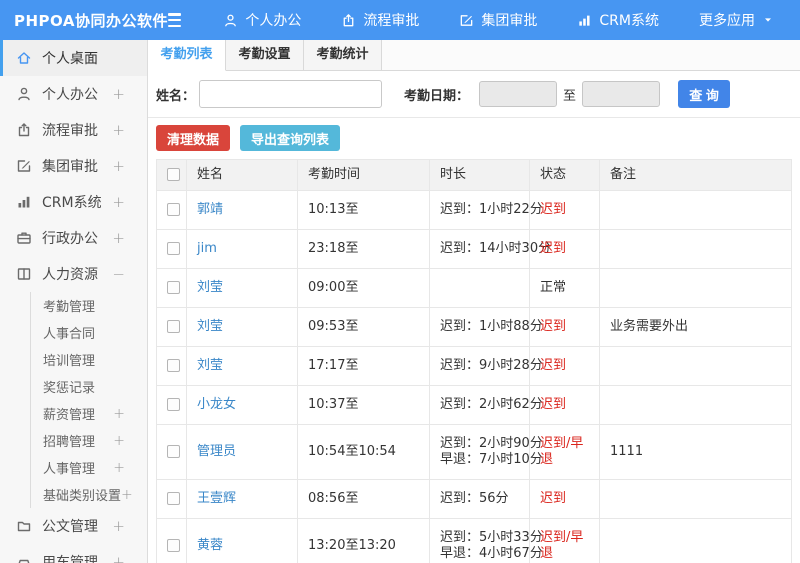  I want to click on column-header: 时长, so click(479, 175).